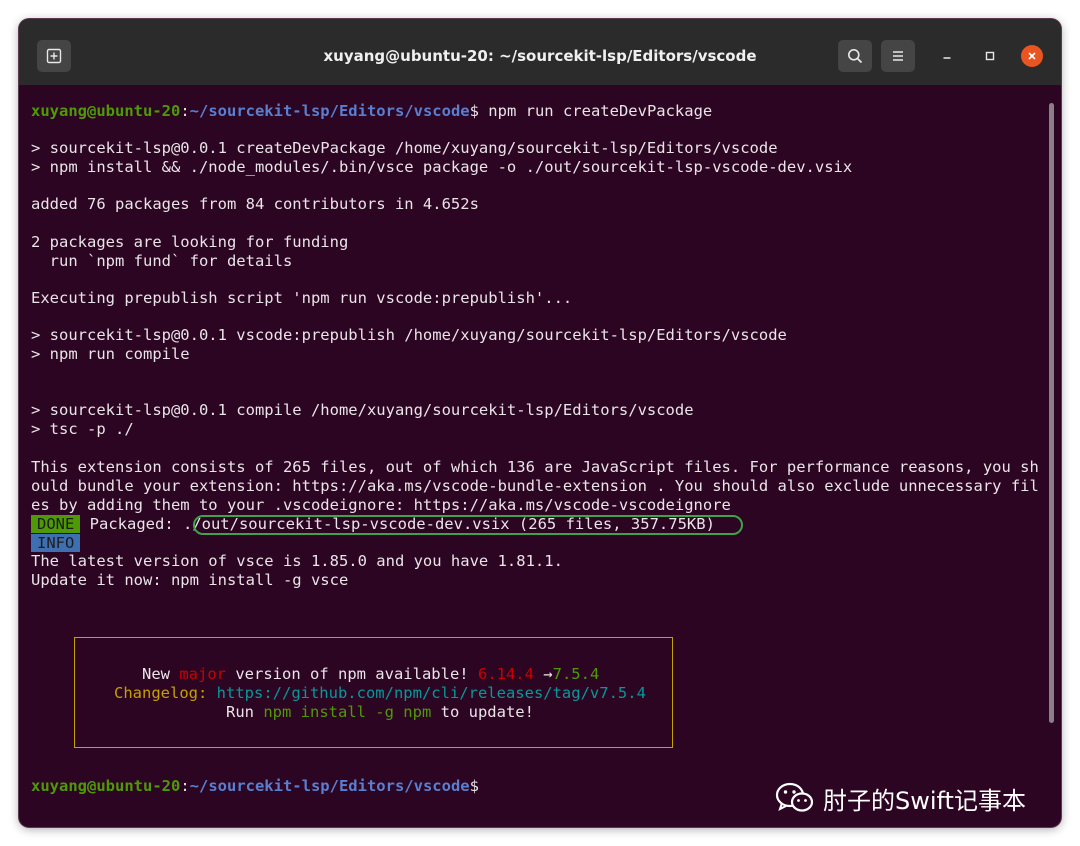 This screenshot has width=1080, height=846. Describe the element at coordinates (924, 800) in the screenshot. I see `watermark-text: 肘子的Swift记事本` at that location.